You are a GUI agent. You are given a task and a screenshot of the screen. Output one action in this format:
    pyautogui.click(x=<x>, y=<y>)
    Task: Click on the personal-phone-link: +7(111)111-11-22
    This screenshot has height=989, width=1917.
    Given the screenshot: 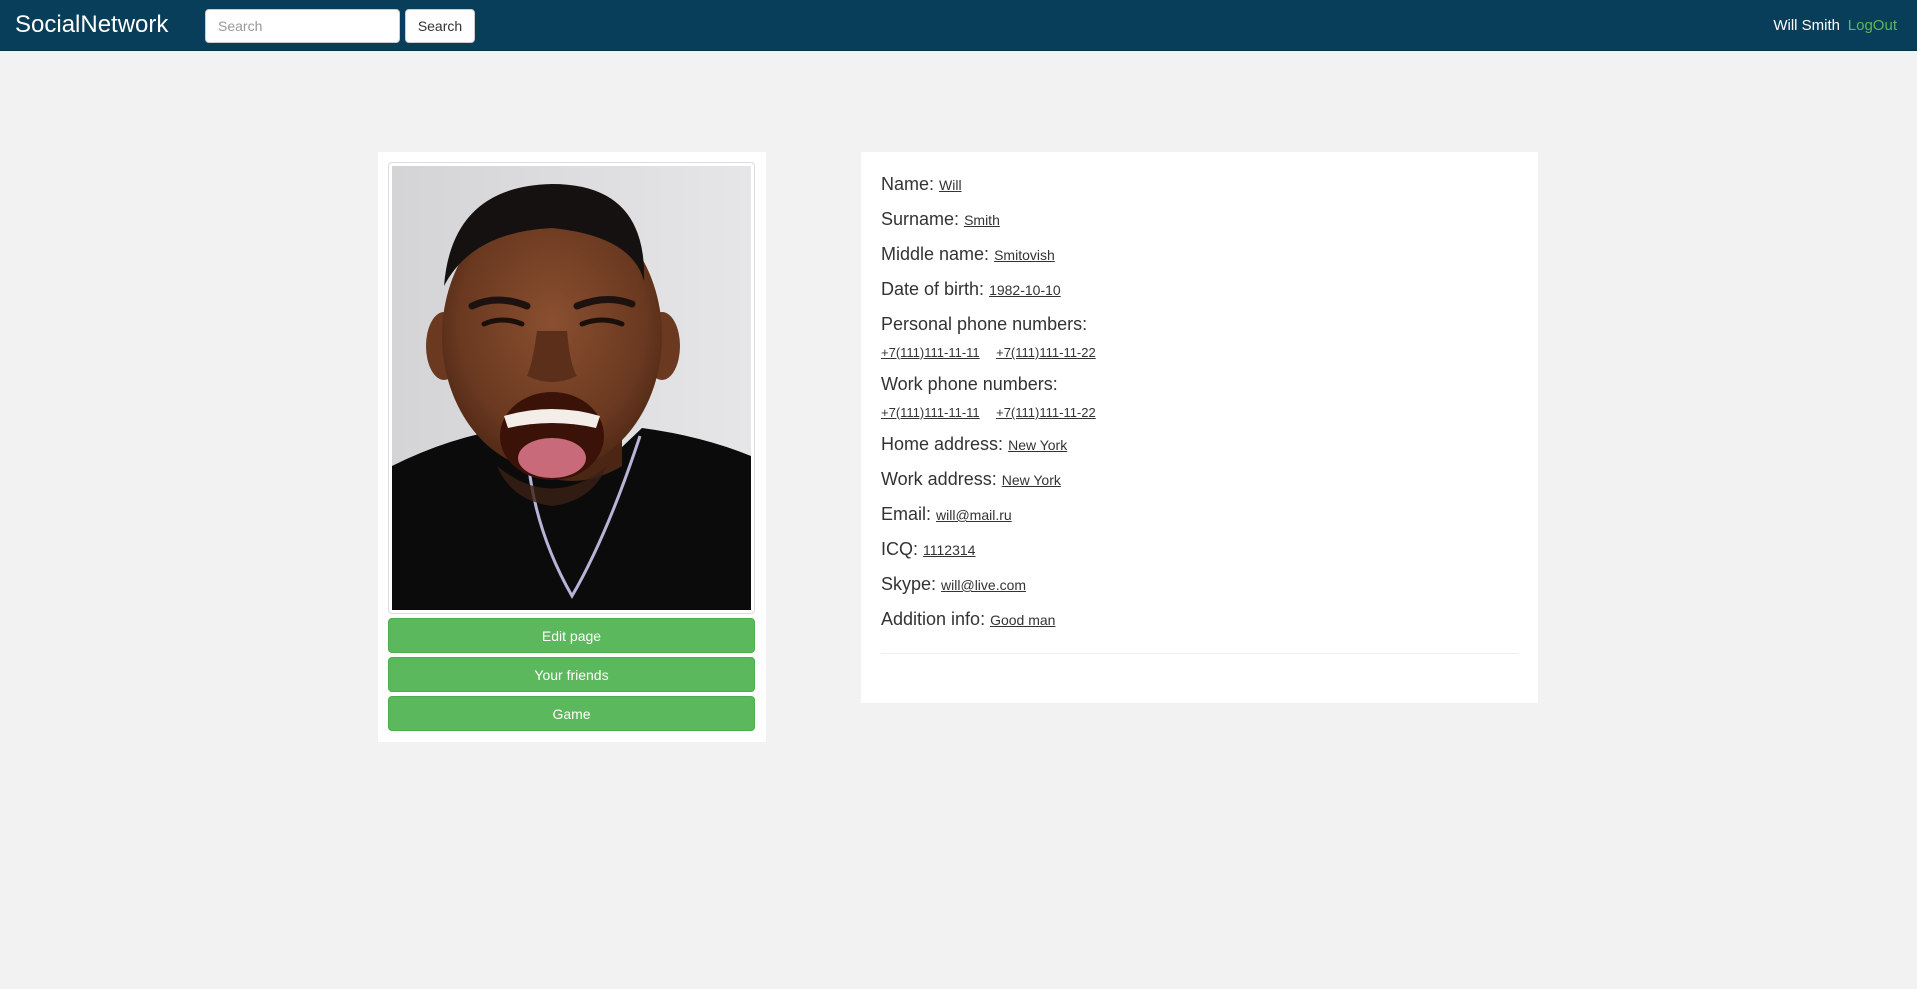 What is the action you would take?
    pyautogui.click(x=1046, y=352)
    